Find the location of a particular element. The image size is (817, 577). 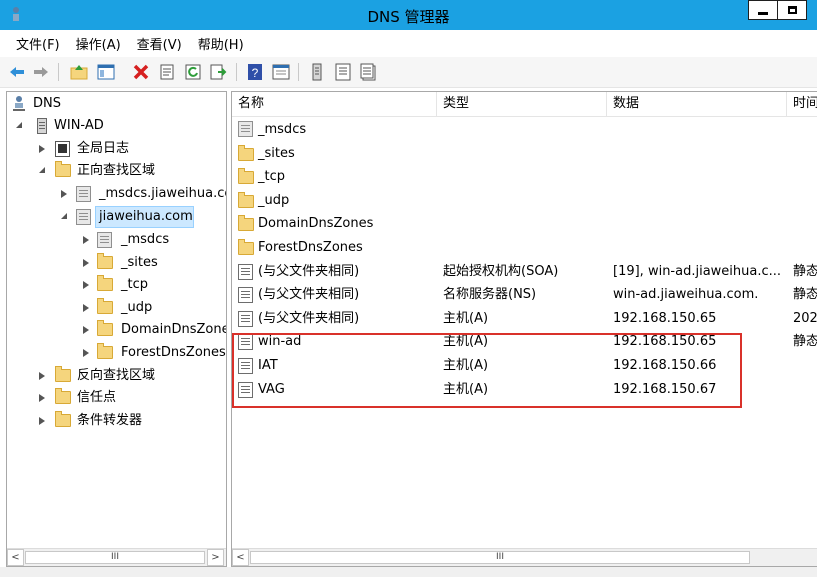

tree-label: _msdcs is located at coordinates (145, 239).